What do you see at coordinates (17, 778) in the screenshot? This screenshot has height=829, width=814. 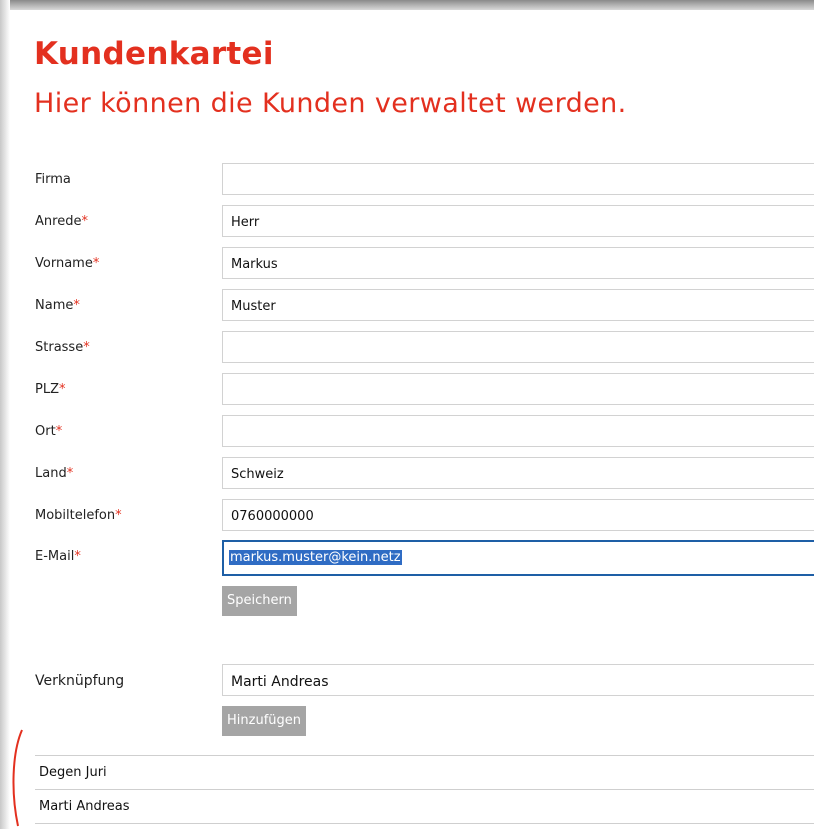 I see `red-annotation-mark` at bounding box center [17, 778].